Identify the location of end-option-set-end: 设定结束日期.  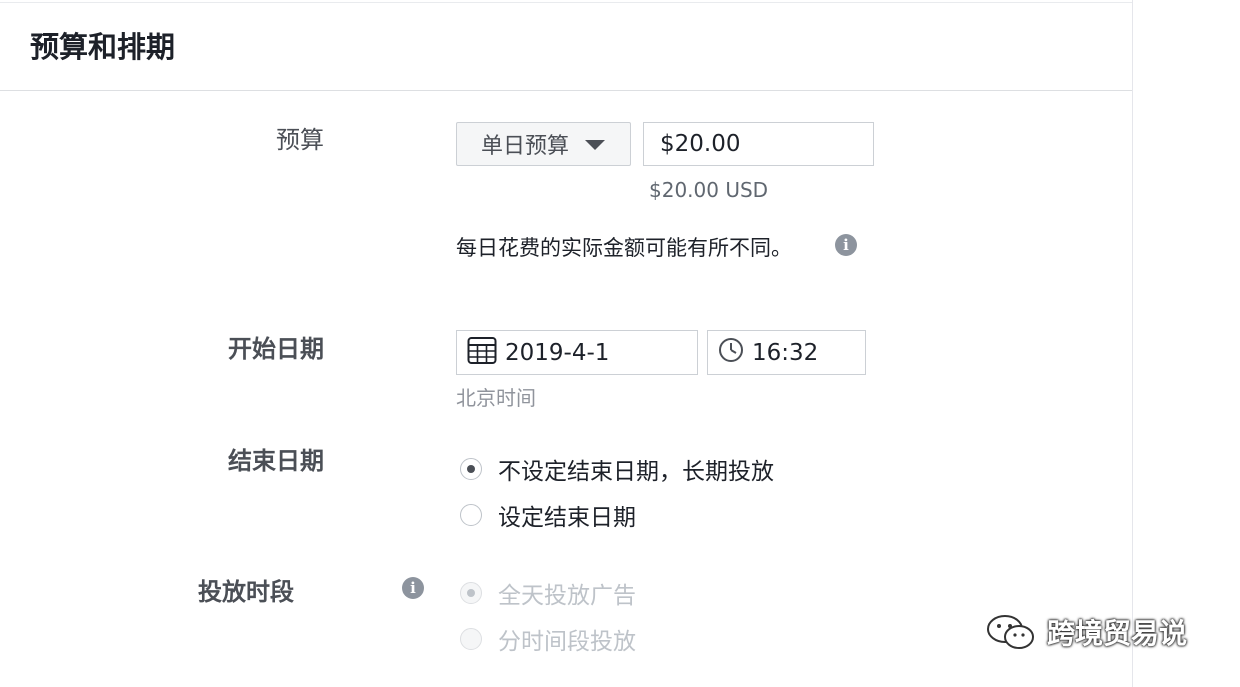
(548, 515).